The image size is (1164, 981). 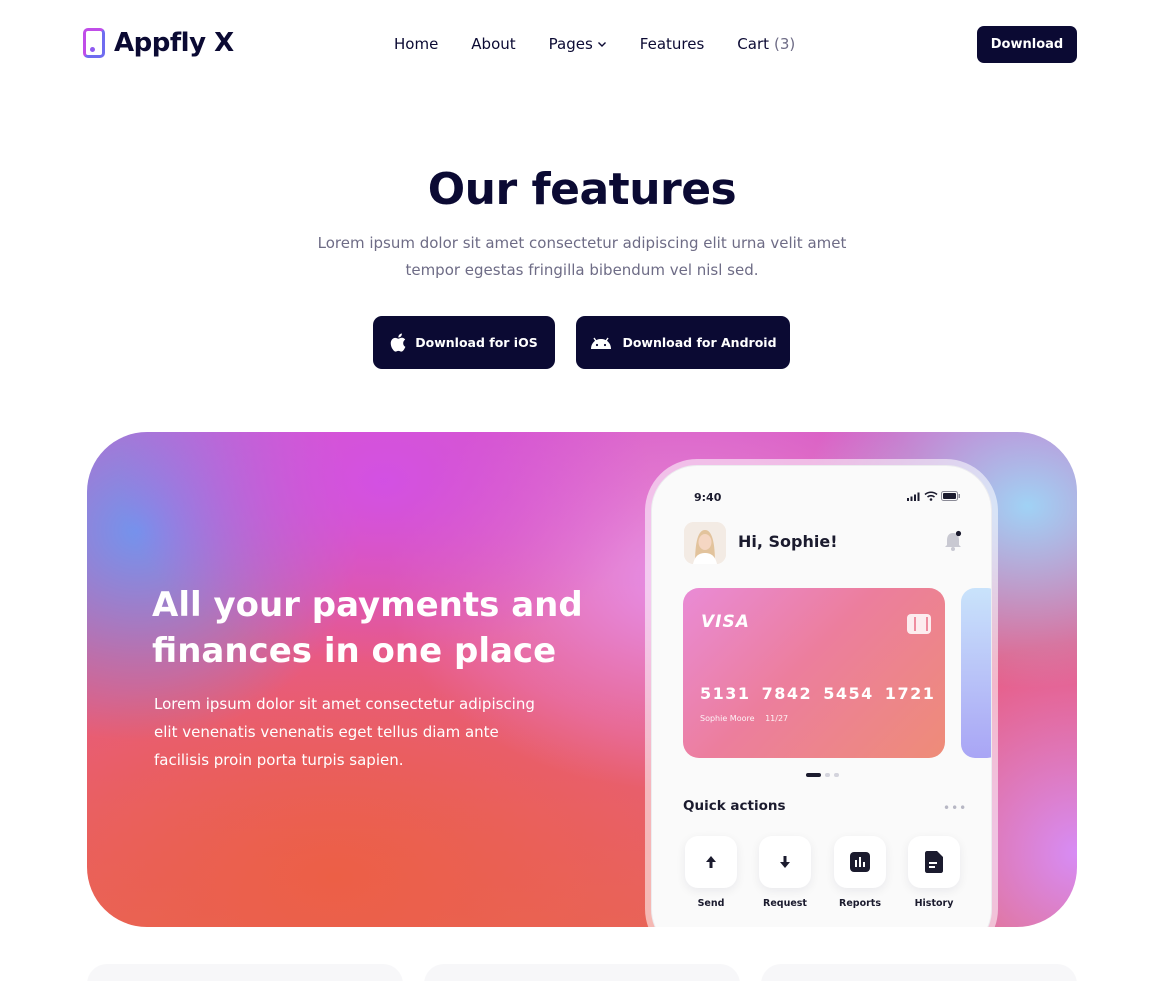 What do you see at coordinates (950, 496) in the screenshot?
I see `battery-icon` at bounding box center [950, 496].